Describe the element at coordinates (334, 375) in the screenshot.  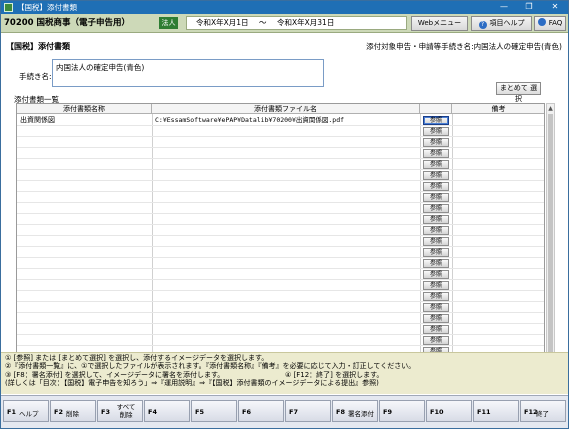
I see `instruction-4: ④ [F12：終了] を選択します。` at that location.